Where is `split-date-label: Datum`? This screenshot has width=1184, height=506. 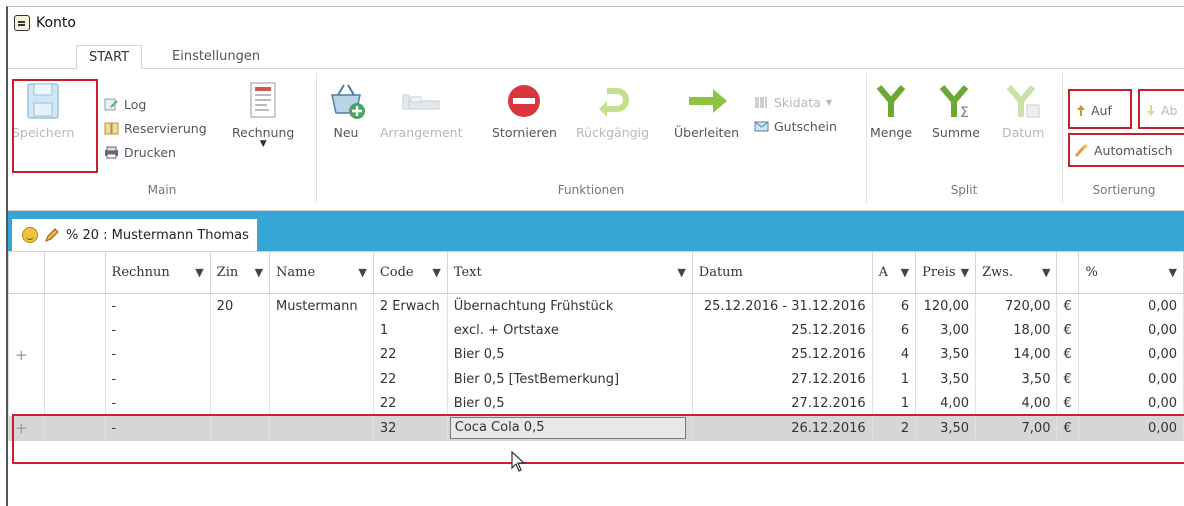 split-date-label: Datum is located at coordinates (1023, 132).